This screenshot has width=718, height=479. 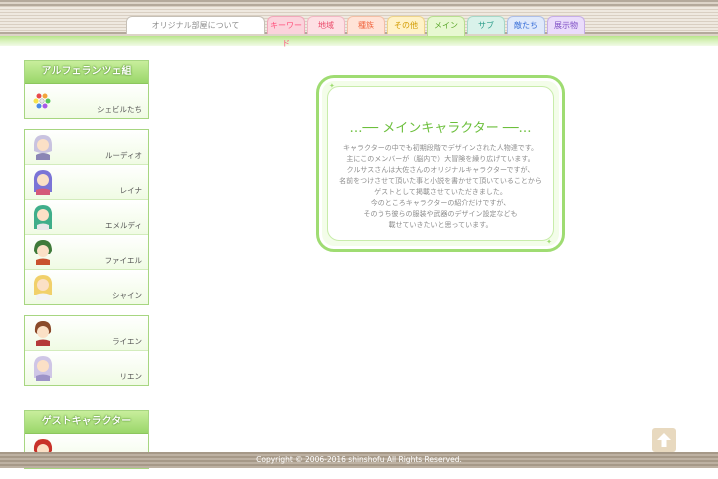 I want to click on sidebar-item-label: ファイエル, so click(x=123, y=260).